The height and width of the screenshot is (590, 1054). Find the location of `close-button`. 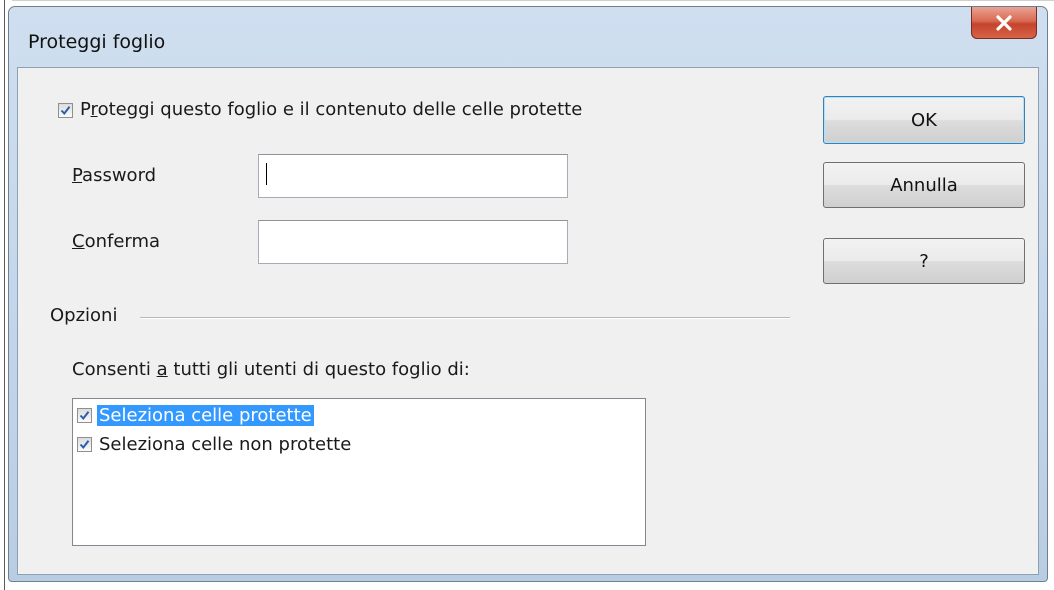

close-button is located at coordinates (1004, 23).